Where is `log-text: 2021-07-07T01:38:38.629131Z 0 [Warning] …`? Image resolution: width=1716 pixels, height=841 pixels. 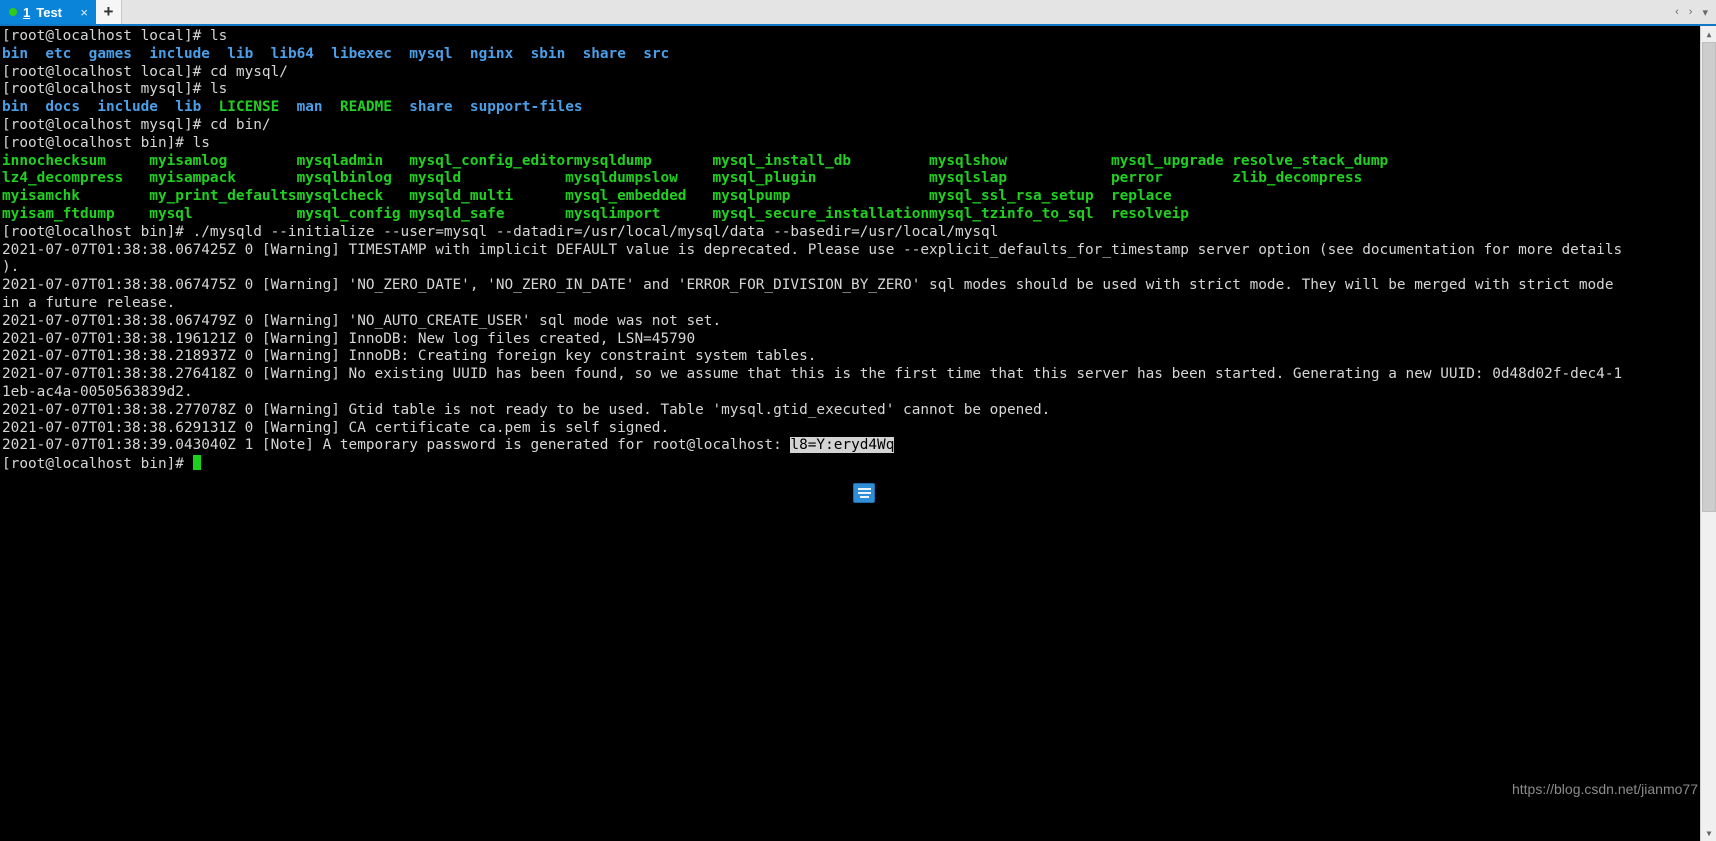 log-text: 2021-07-07T01:38:38.629131Z 0 [Warning] … is located at coordinates (336, 427).